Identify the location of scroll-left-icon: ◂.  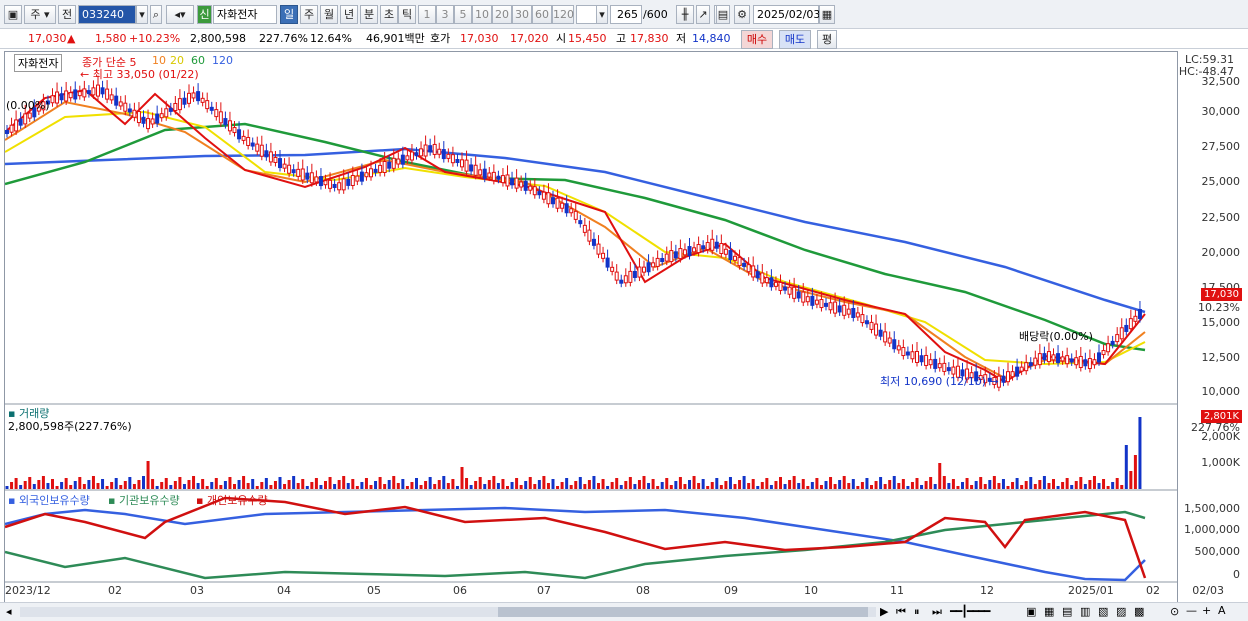
(9, 611).